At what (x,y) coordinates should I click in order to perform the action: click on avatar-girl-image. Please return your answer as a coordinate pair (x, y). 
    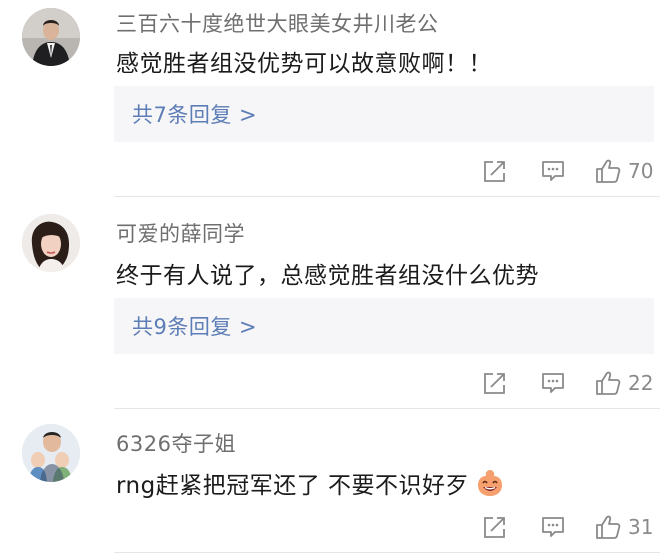
    Looking at the image, I should click on (51, 243).